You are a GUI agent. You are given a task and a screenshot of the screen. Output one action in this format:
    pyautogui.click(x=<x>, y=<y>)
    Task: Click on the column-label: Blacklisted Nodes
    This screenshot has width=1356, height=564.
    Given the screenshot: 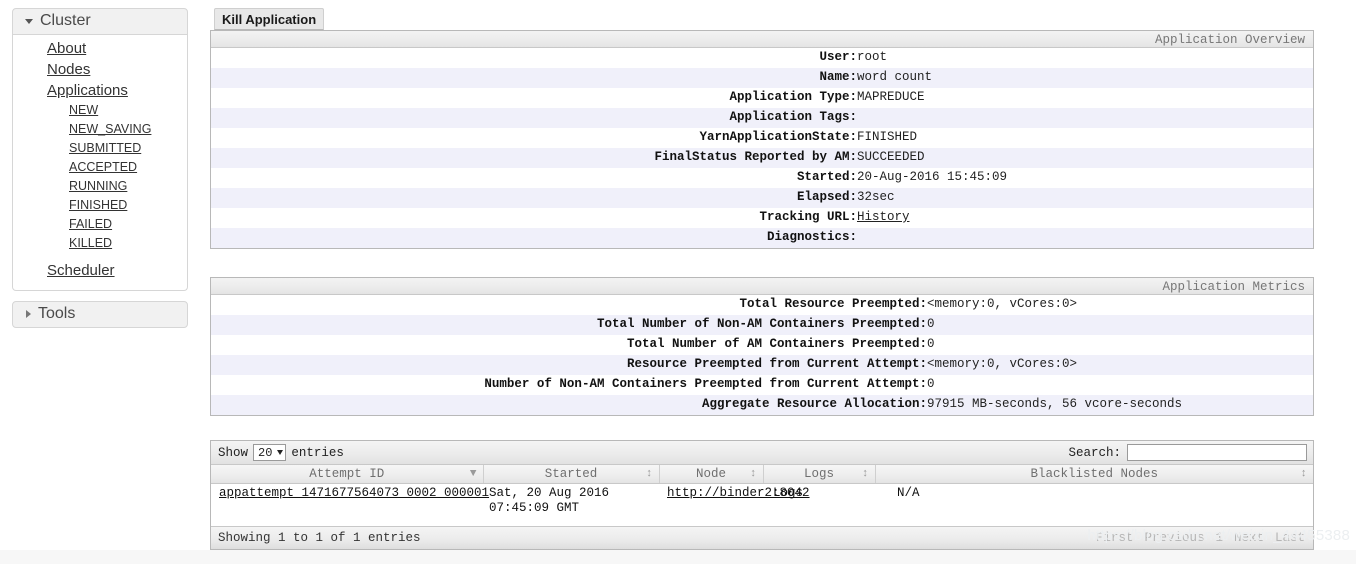 What is the action you would take?
    pyautogui.click(x=1094, y=473)
    